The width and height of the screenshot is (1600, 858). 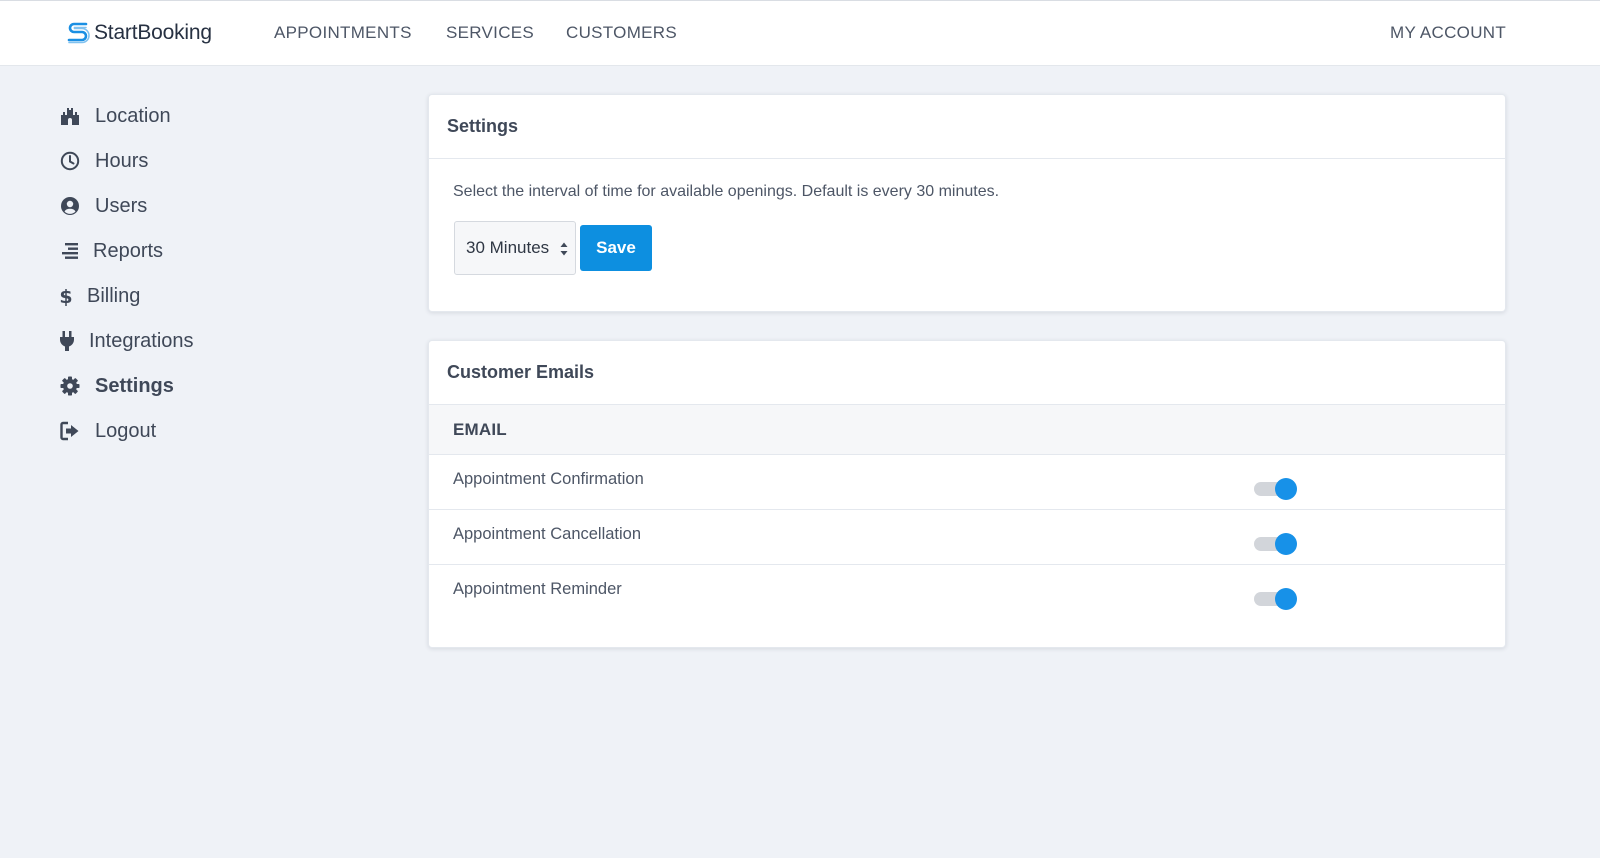 What do you see at coordinates (1448, 33) in the screenshot?
I see `nav-my-account: MY ACCOUNT` at bounding box center [1448, 33].